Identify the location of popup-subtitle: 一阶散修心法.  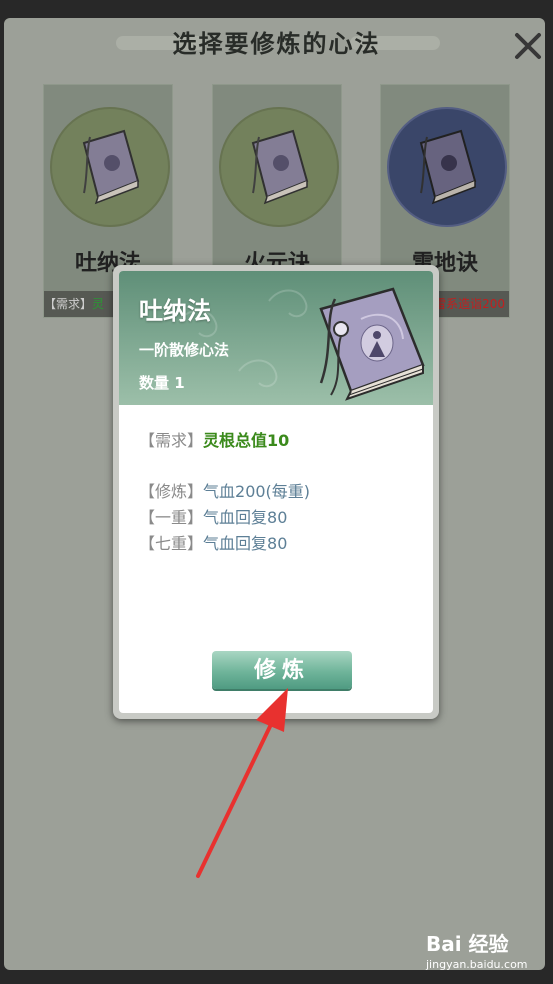
(184, 350).